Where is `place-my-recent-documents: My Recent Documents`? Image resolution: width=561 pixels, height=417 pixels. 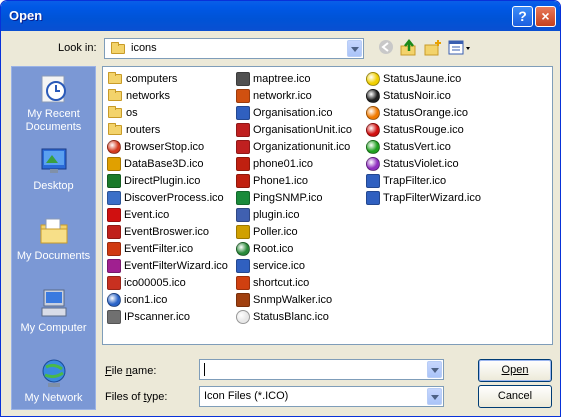
place-my-recent-documents: My Recent Documents is located at coordinates (53, 103).